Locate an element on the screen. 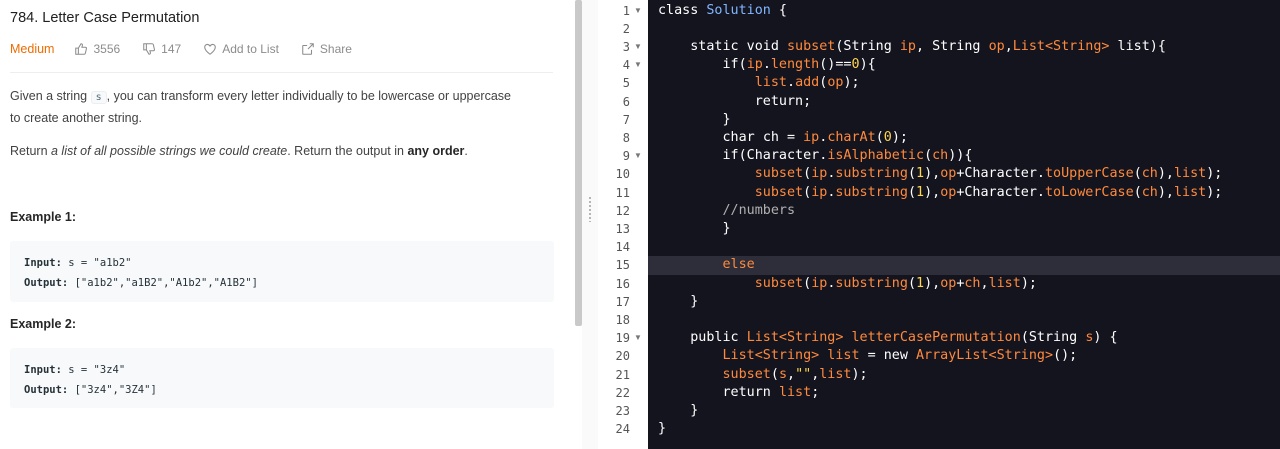  panel-splitter is located at coordinates (590, 224).